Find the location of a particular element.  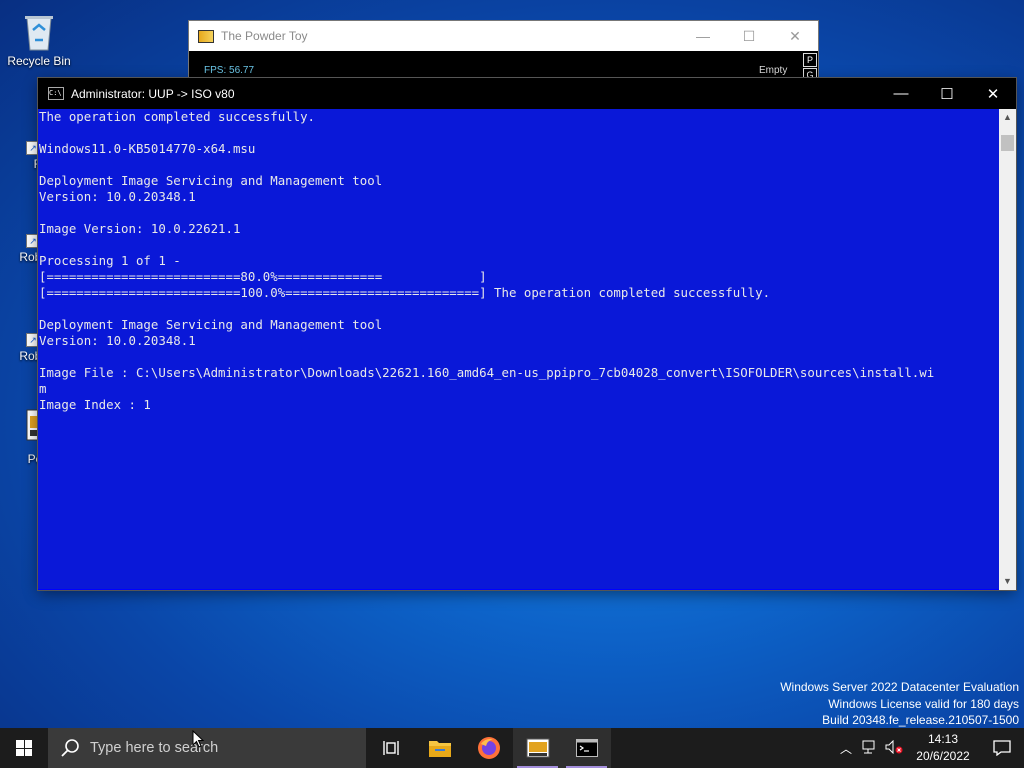

file-explorer-icon is located at coordinates (439, 749).